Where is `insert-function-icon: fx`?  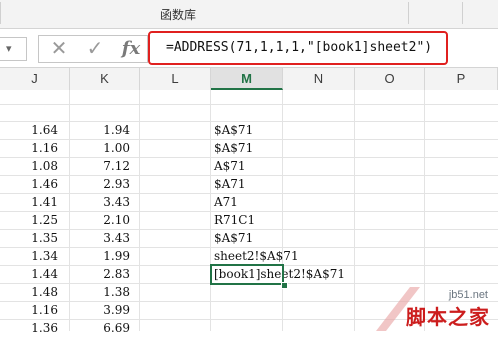
insert-function-icon: fx is located at coordinates (131, 49).